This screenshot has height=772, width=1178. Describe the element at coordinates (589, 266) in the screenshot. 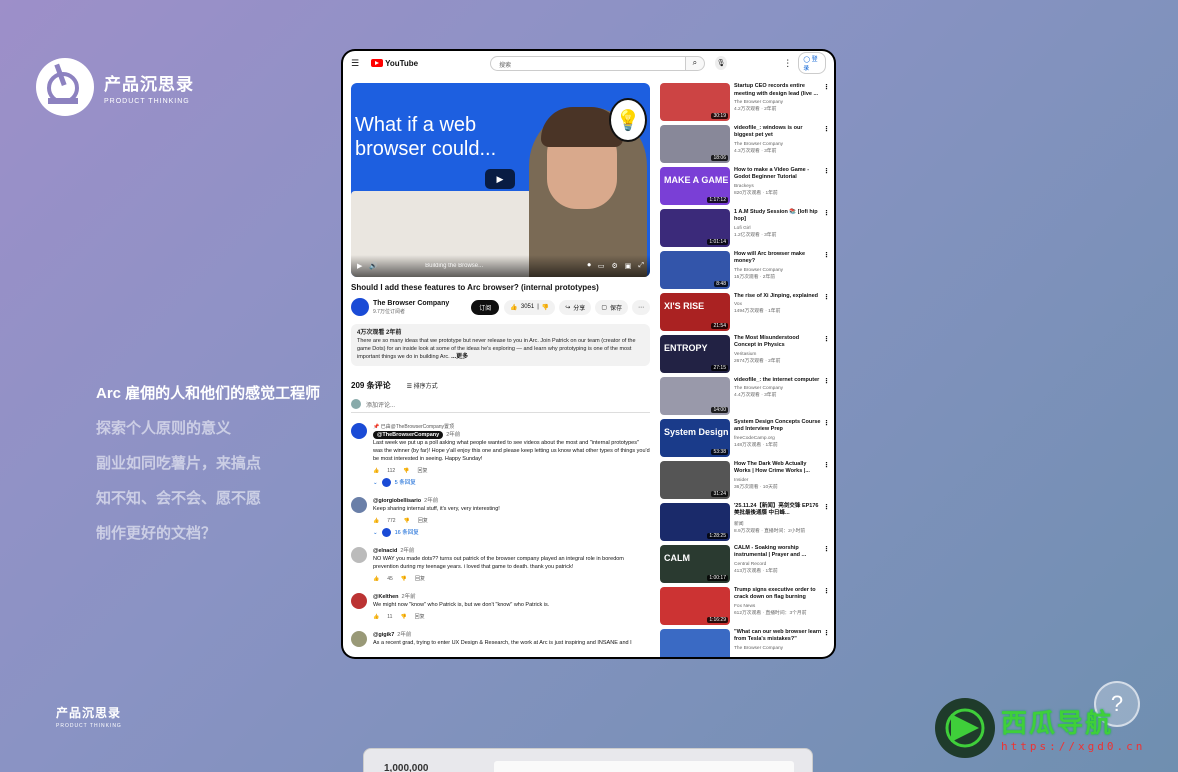

I see `autoplay-toggle-icon: ⏺` at that location.